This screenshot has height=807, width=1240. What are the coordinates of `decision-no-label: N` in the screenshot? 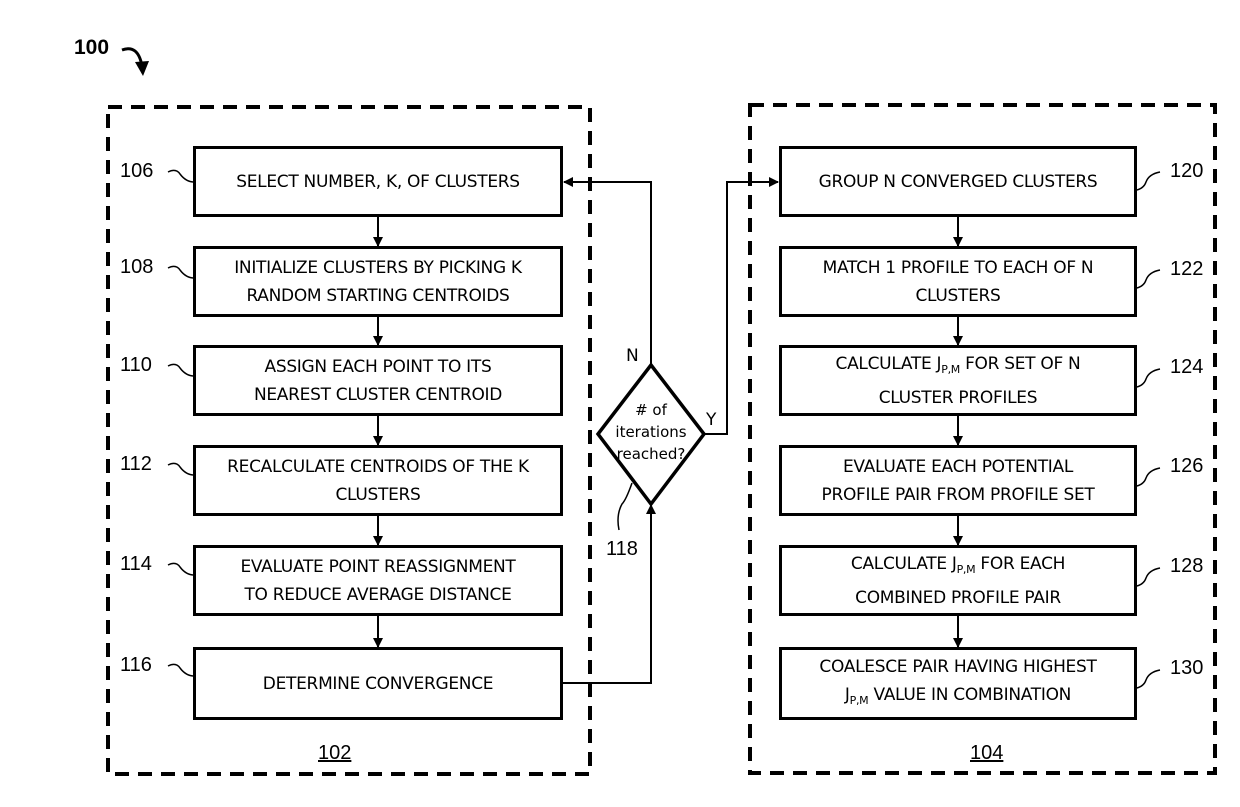 It's located at (632, 356).